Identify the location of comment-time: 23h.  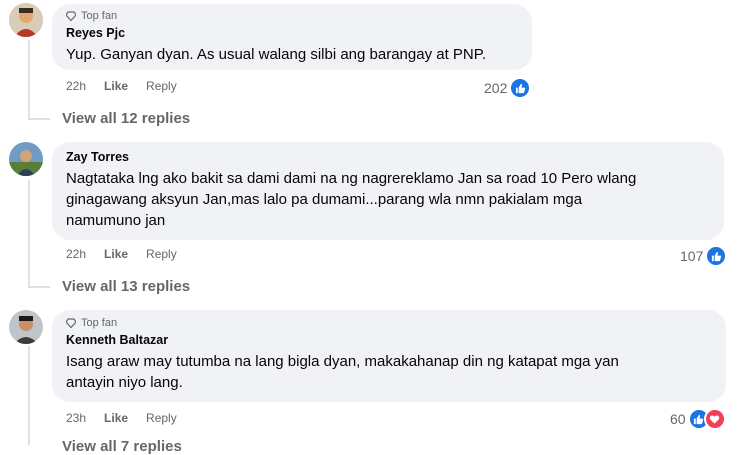
(76, 418).